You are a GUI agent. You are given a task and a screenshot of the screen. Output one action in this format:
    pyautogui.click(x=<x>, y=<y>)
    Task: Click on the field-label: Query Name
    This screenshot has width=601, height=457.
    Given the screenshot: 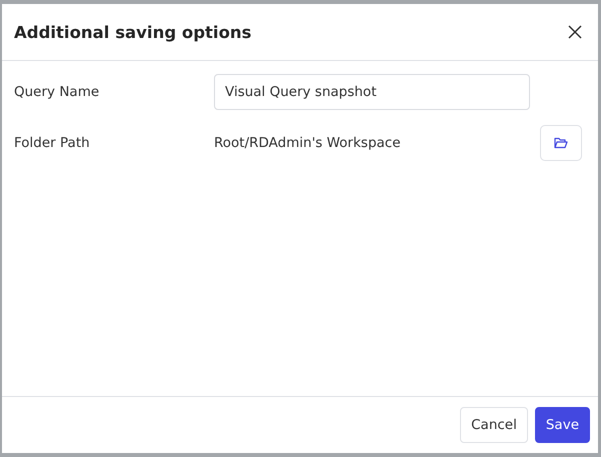 What is the action you would take?
    pyautogui.click(x=57, y=92)
    